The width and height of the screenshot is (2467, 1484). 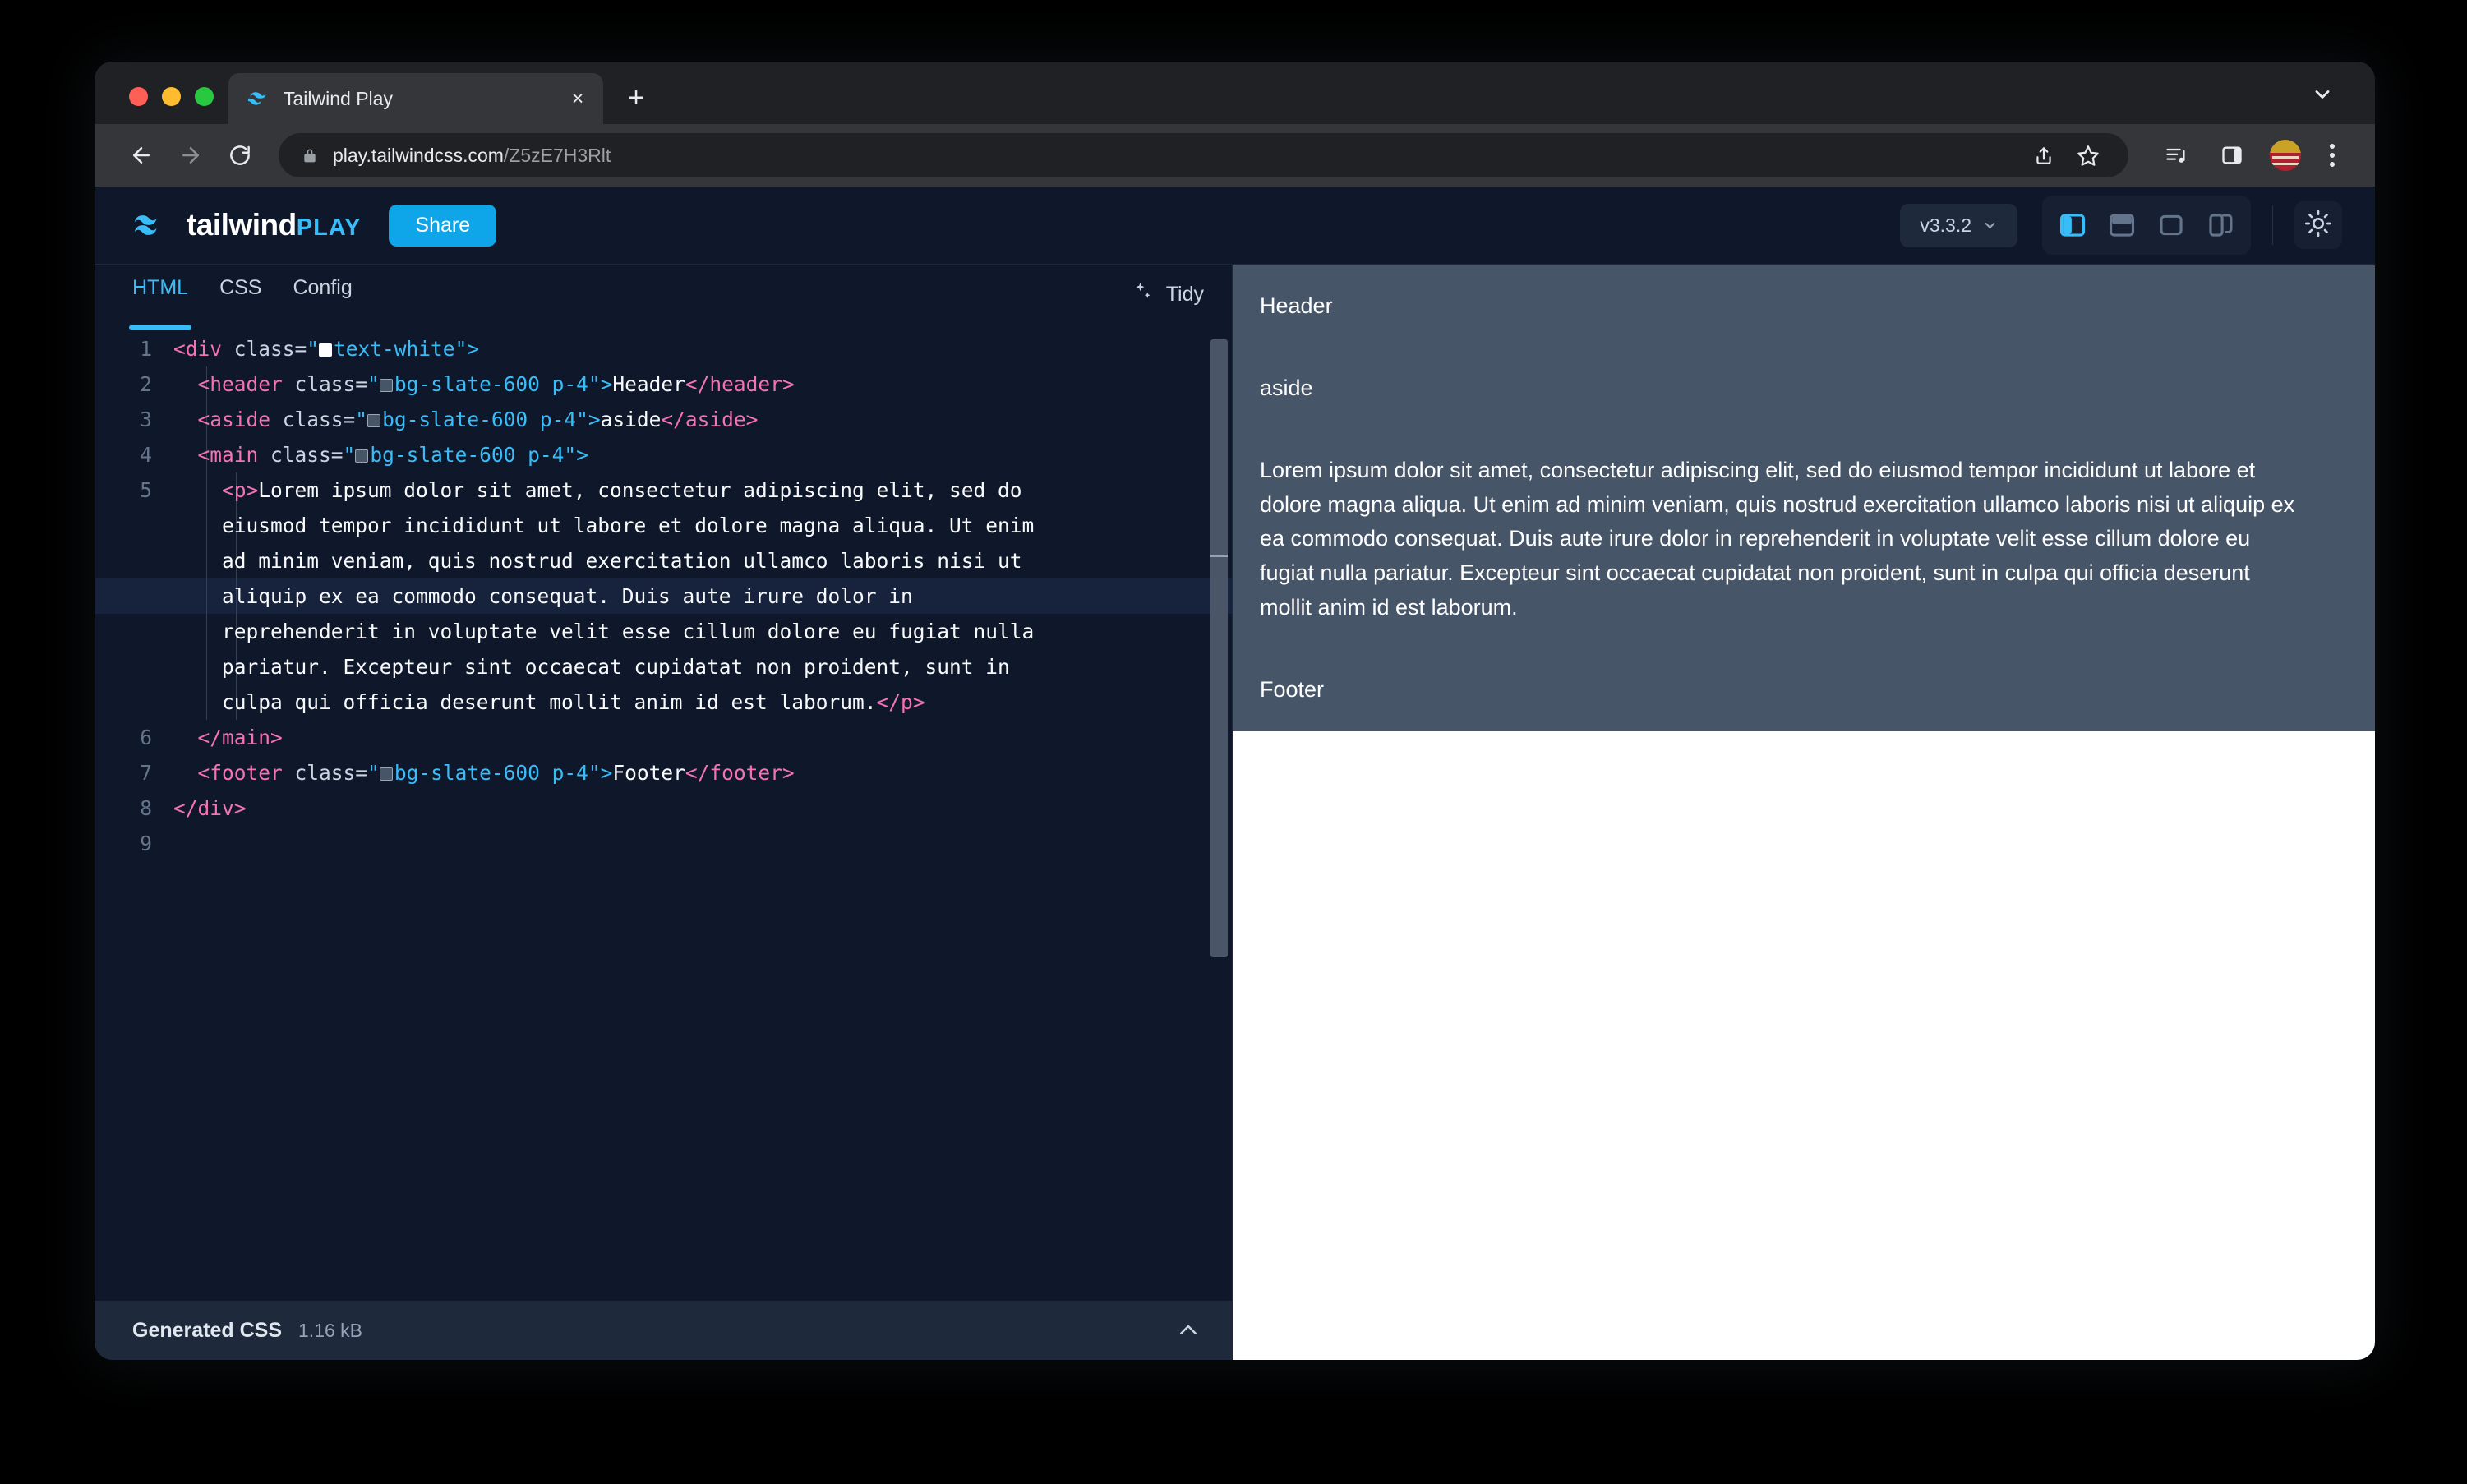 I want to click on layout-split-horizontal-button, so click(x=2122, y=225).